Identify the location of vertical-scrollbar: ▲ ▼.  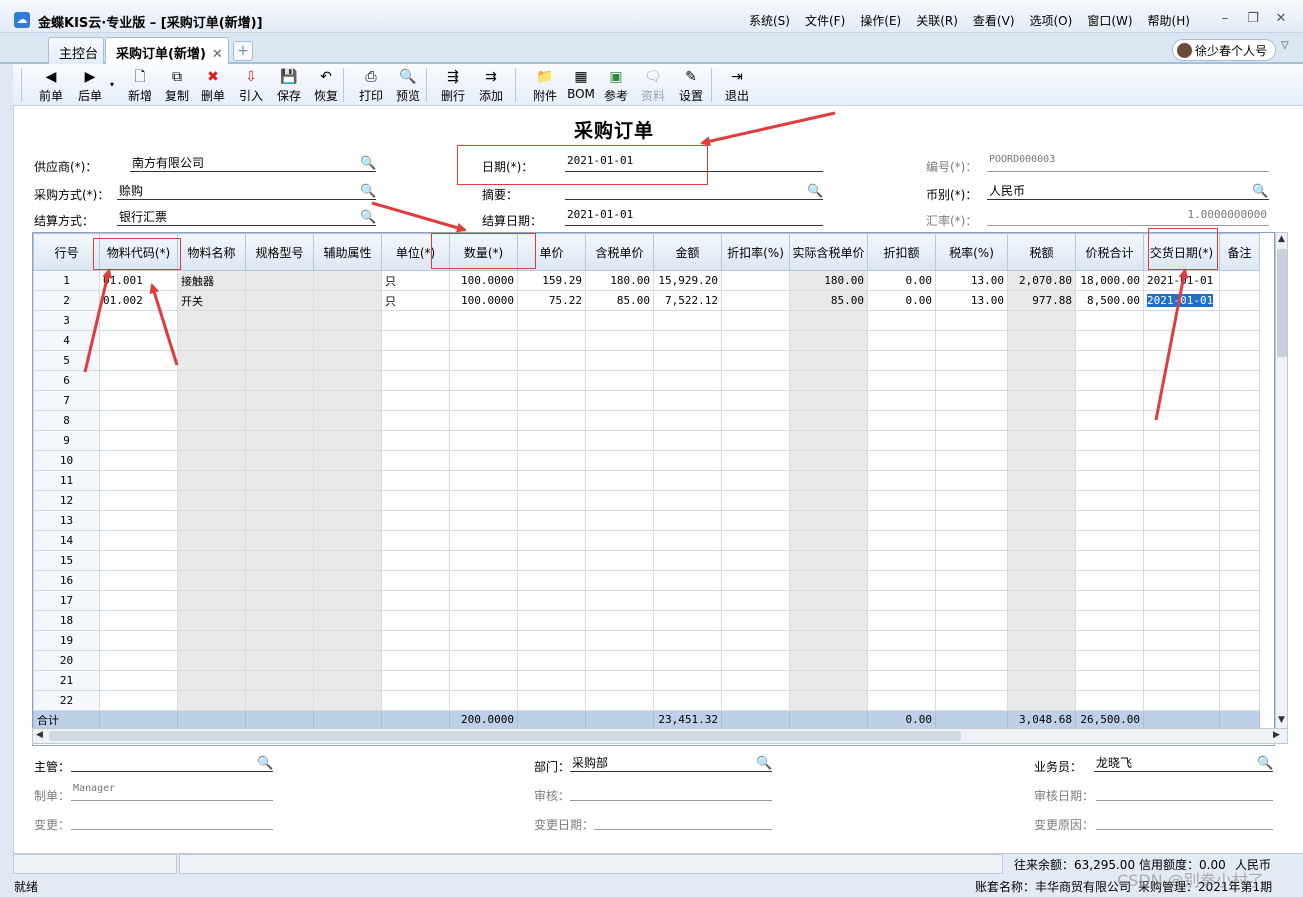
(1281, 480).